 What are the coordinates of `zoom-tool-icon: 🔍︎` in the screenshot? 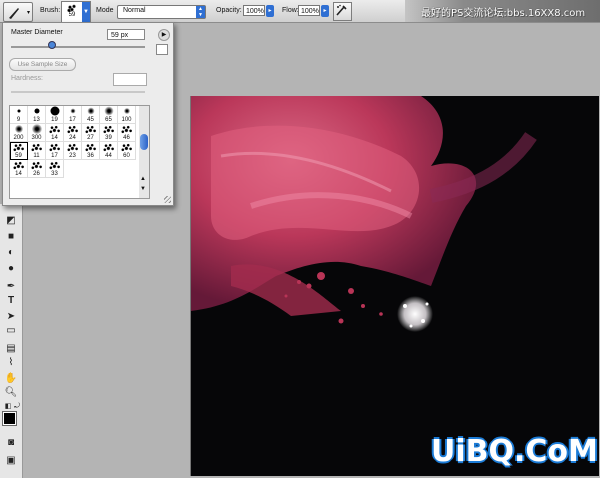 It's located at (11, 393).